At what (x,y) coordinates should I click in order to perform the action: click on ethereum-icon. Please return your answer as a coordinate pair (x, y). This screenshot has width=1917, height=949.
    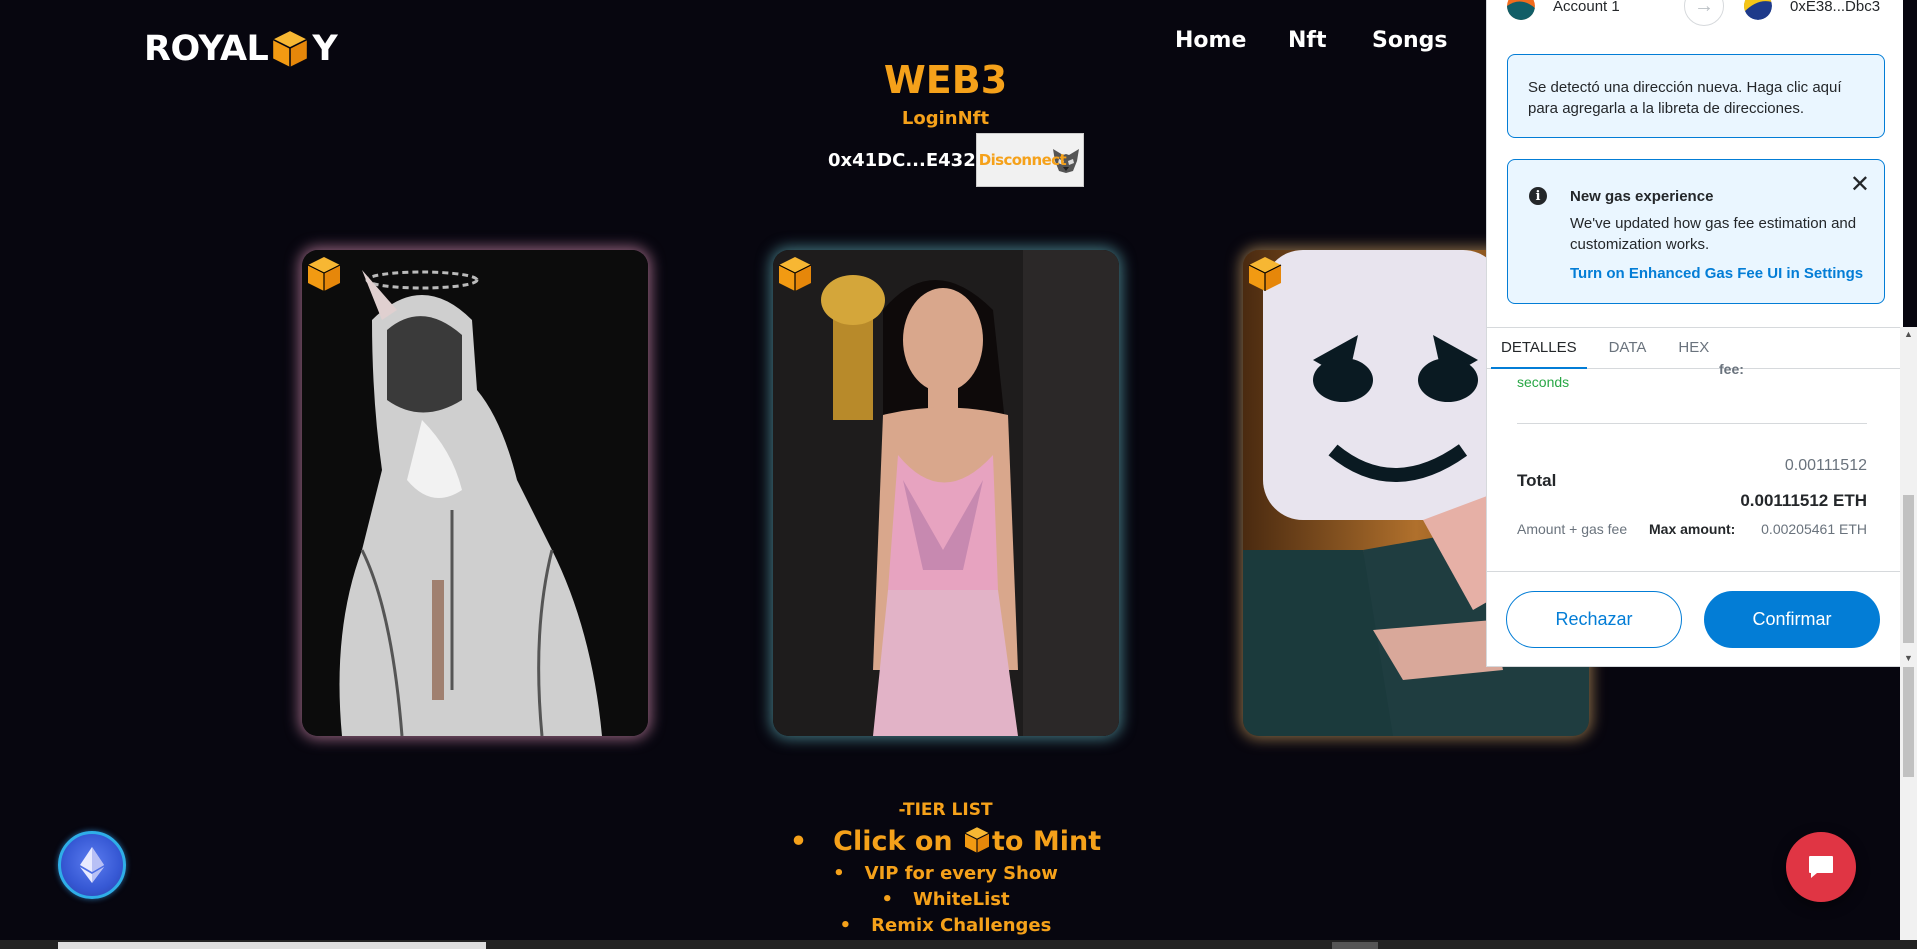
    Looking at the image, I should click on (92, 865).